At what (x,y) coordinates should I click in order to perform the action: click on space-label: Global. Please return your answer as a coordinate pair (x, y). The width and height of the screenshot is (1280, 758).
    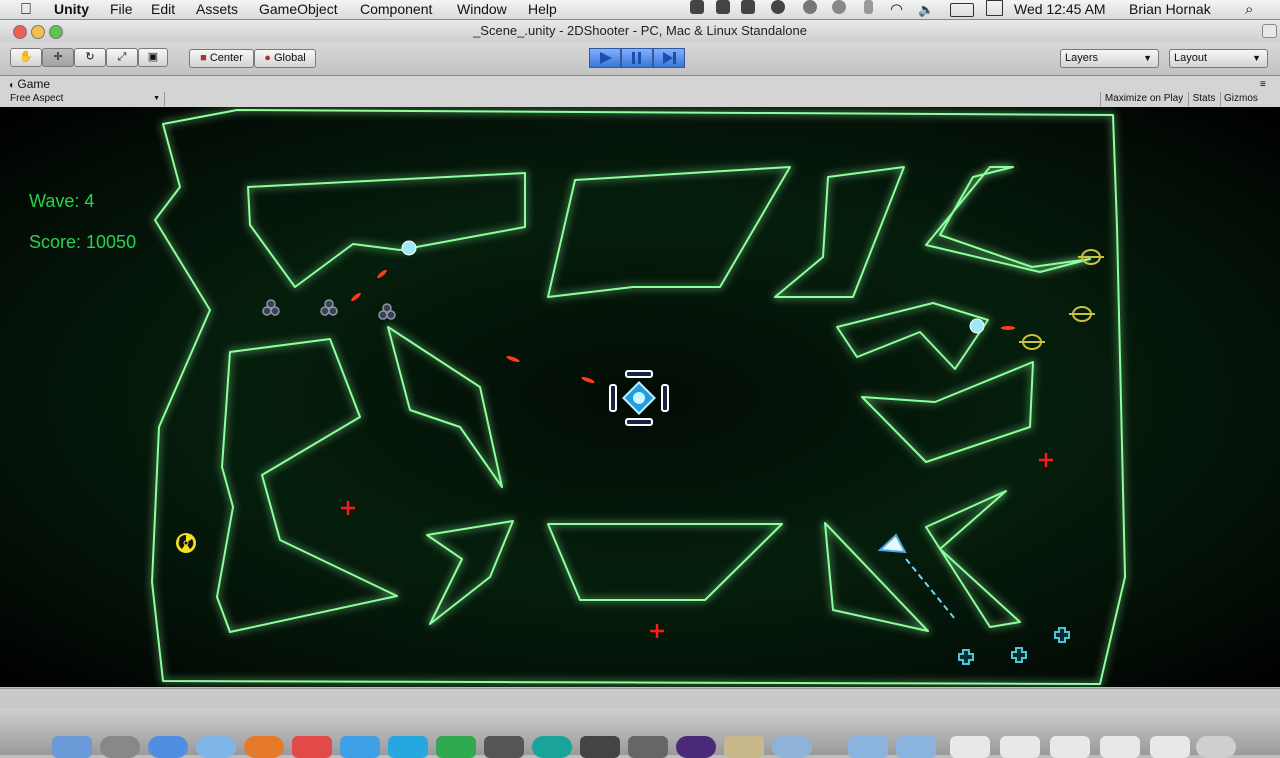
    Looking at the image, I should click on (289, 58).